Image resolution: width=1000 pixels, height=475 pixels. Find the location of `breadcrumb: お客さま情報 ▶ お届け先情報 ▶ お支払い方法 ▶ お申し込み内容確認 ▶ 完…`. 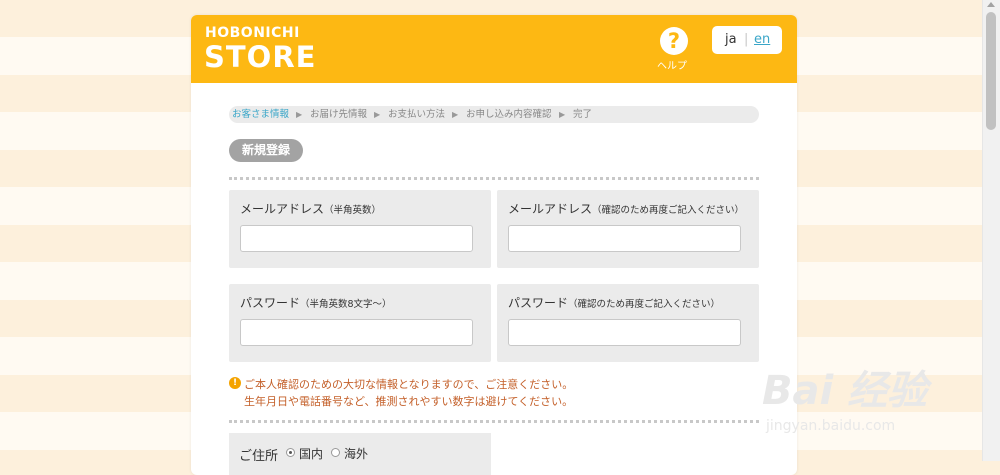

breadcrumb: お客さま情報 ▶ お届け先情報 ▶ お支払い方法 ▶ お申し込み内容確認 ▶ 完… is located at coordinates (494, 114).